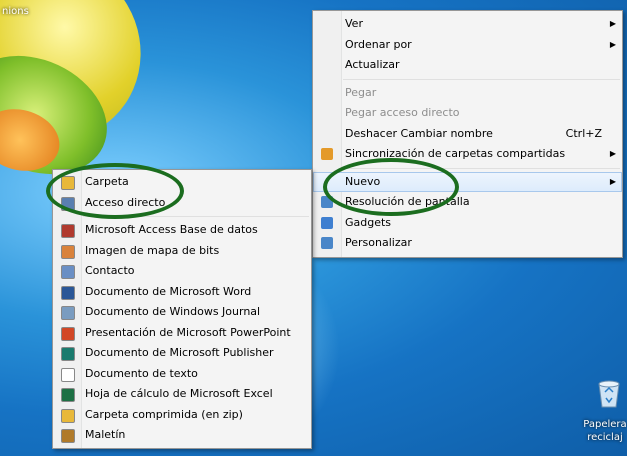  I want to click on menu-item-label: Deshacer Cambiar nombre, so click(419, 133).